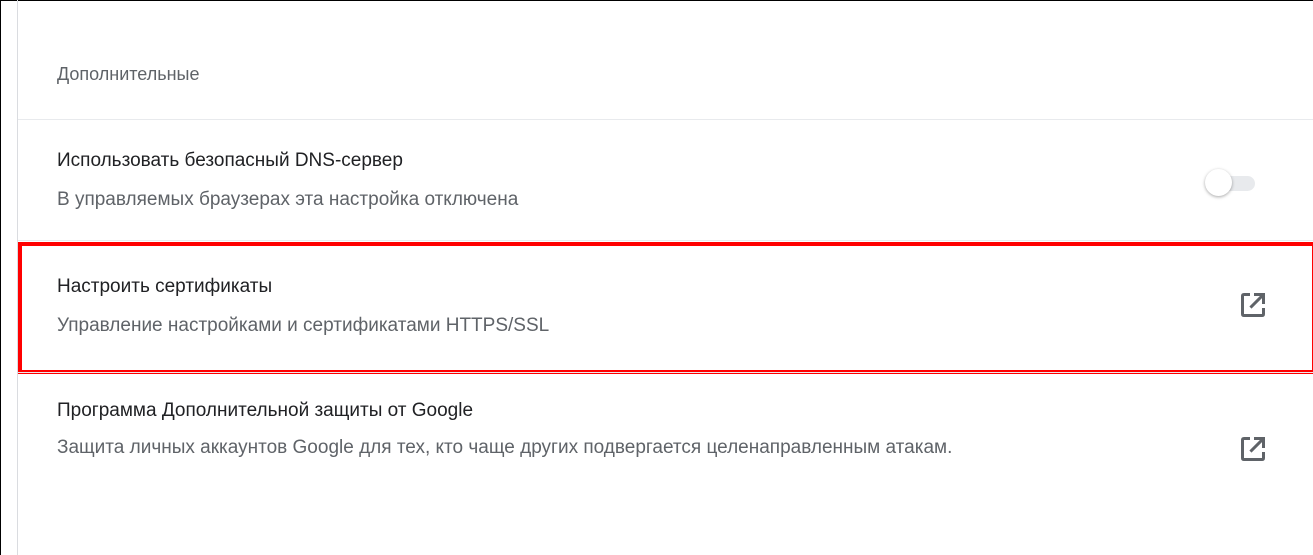  Describe the element at coordinates (128, 74) in the screenshot. I see `section-title: Дополнительные` at that location.